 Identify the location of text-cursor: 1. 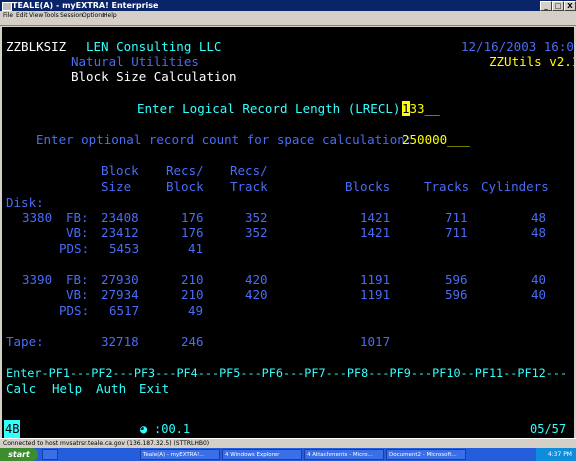
(406, 108).